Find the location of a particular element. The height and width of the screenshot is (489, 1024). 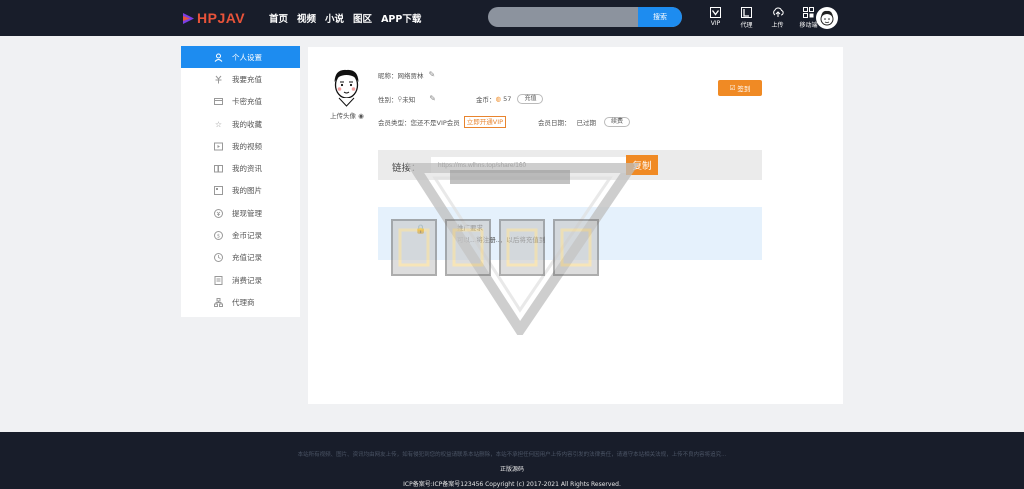

nav-gallery: 图区 is located at coordinates (362, 18).